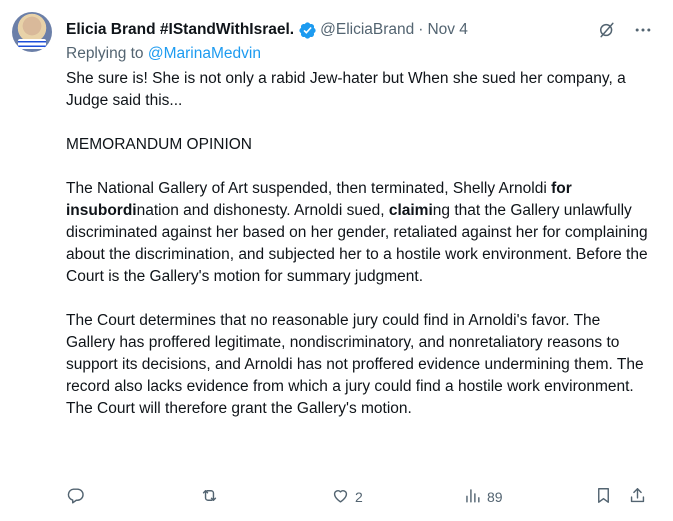  What do you see at coordinates (483, 497) in the screenshot?
I see `views-button: 89` at bounding box center [483, 497].